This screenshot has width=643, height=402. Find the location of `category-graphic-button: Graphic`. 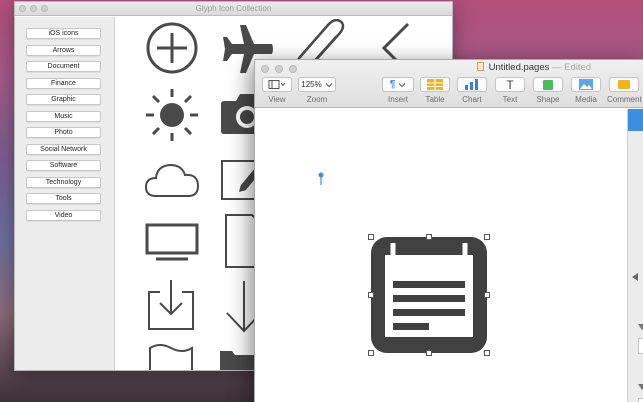

category-graphic-button: Graphic is located at coordinates (63, 99).